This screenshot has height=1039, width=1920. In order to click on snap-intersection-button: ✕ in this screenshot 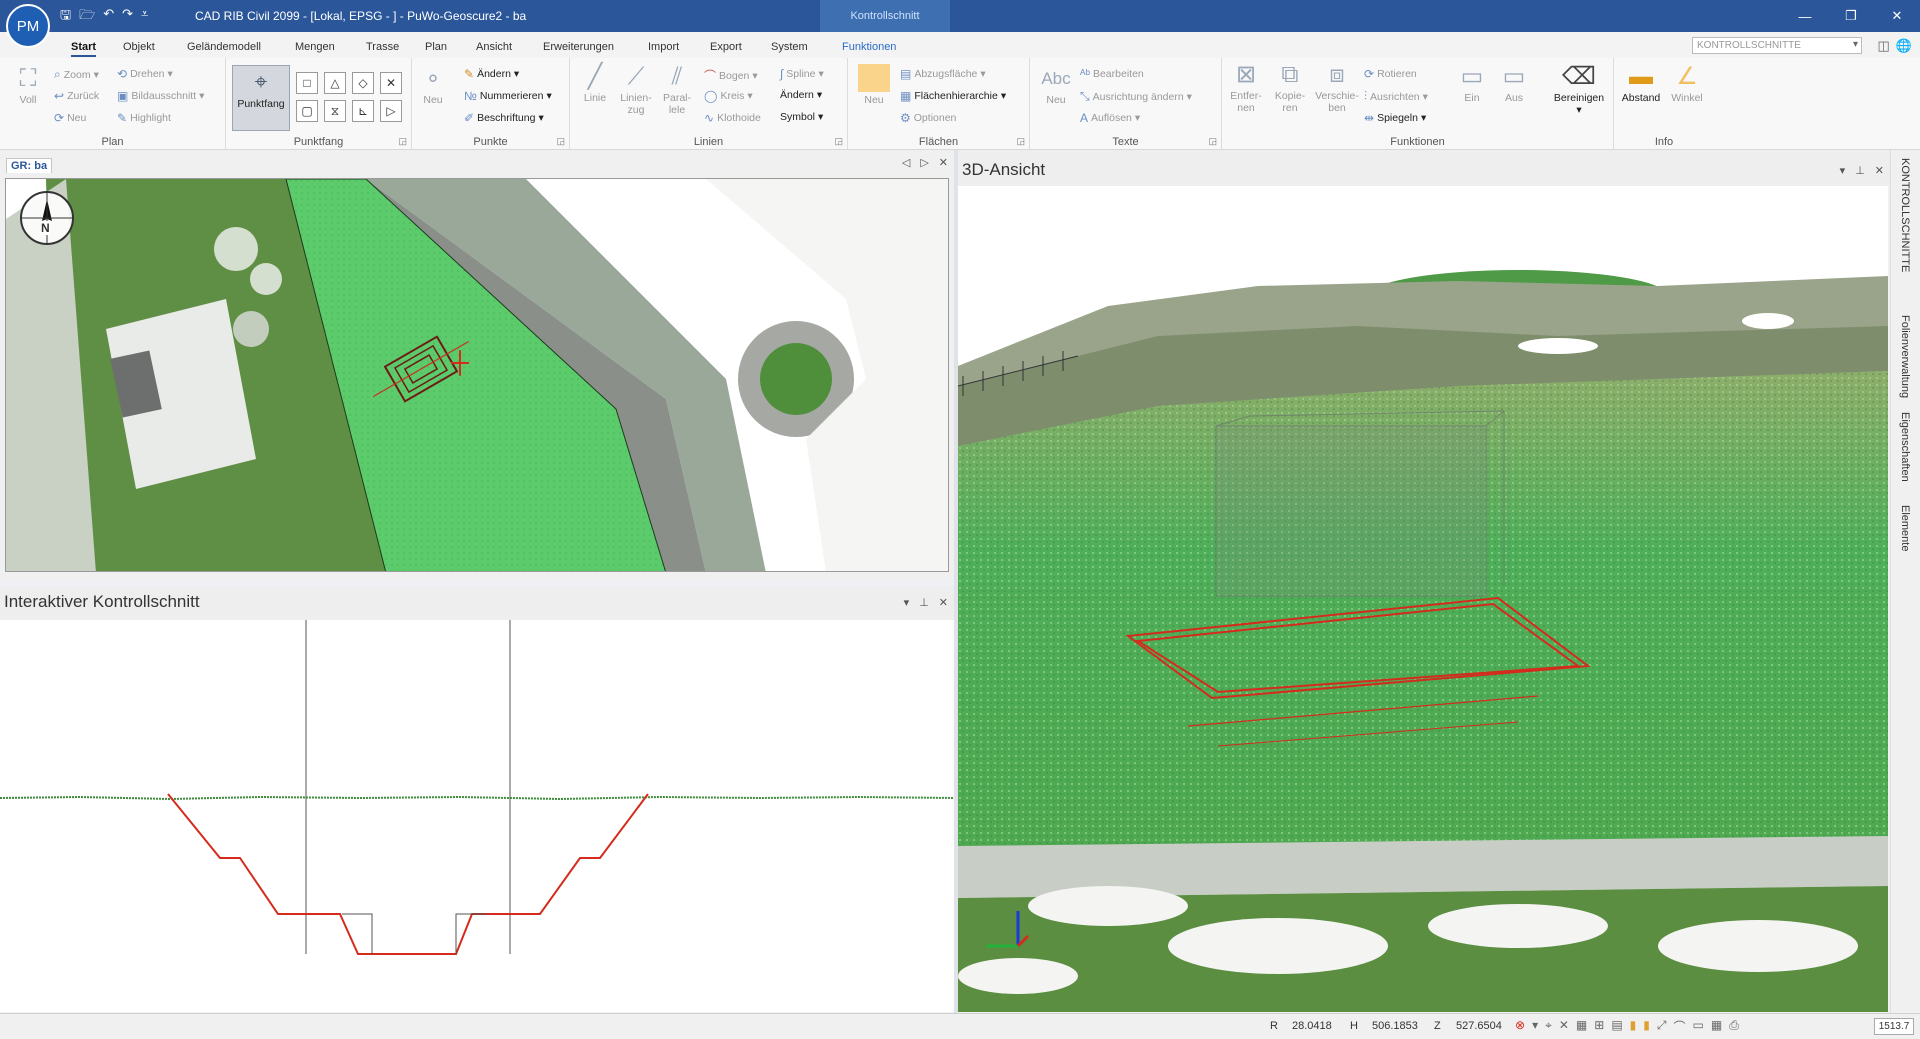, I will do `click(391, 83)`.